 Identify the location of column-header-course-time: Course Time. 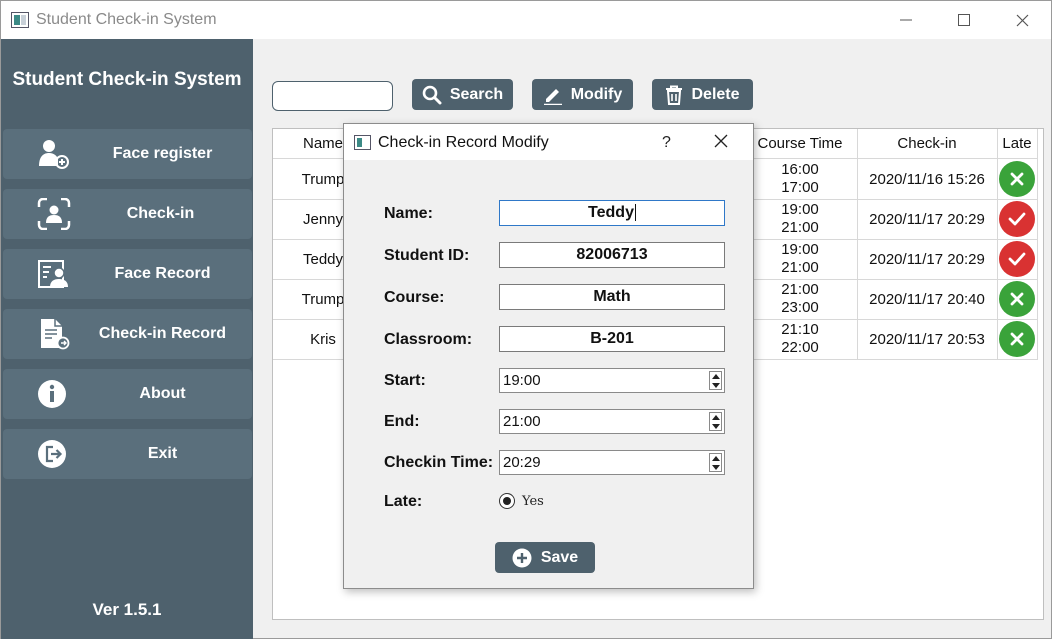
(800, 144).